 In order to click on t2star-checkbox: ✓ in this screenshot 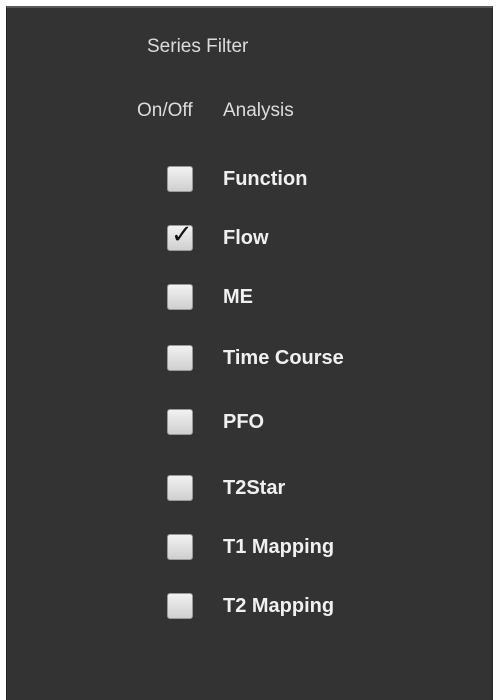, I will do `click(180, 488)`.